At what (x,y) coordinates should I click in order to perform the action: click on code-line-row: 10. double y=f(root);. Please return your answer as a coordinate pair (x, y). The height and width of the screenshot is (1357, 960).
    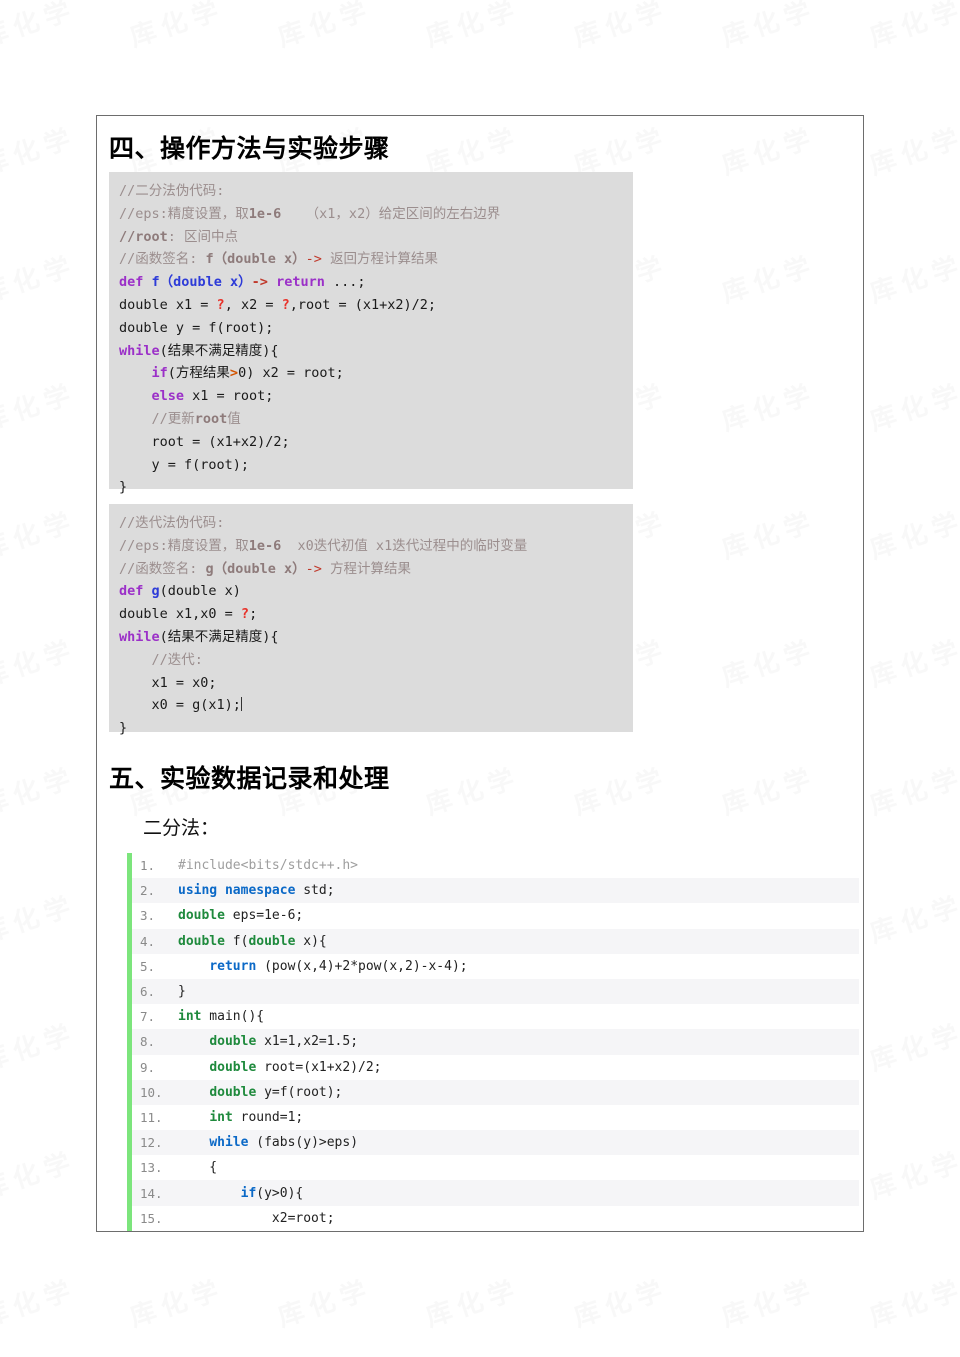
    Looking at the image, I should click on (495, 1092).